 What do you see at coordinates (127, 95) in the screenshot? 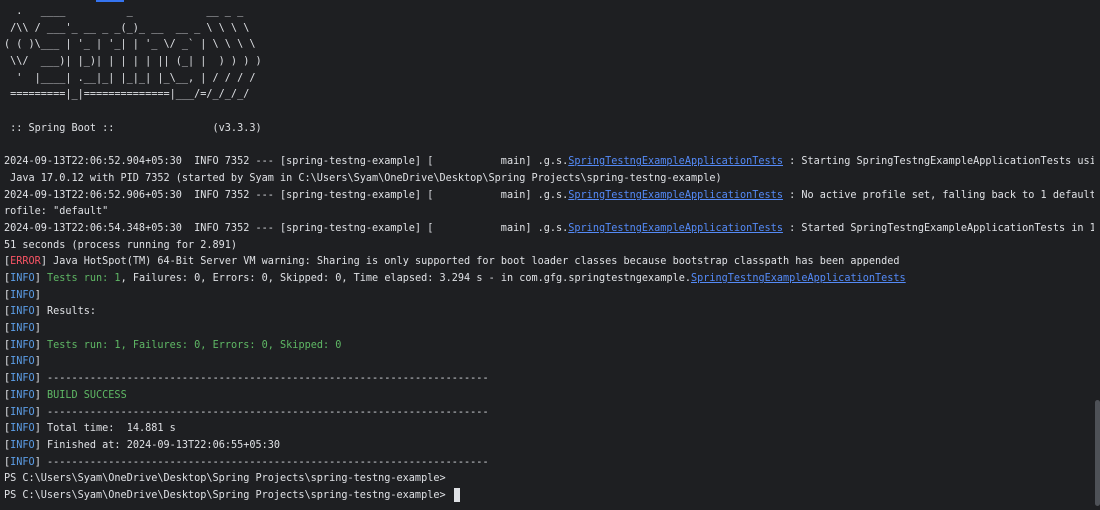
I see `spring-banner-line: =========|_|==============|___/=/_/_/_/` at bounding box center [127, 95].